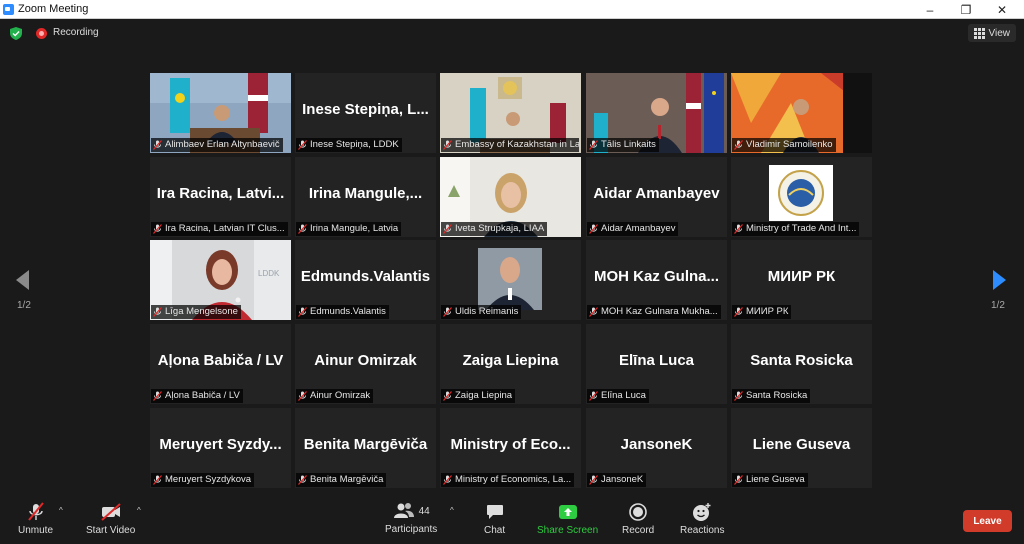 The height and width of the screenshot is (544, 1024). I want to click on participant-name-caption: Elīna Luca, so click(618, 396).